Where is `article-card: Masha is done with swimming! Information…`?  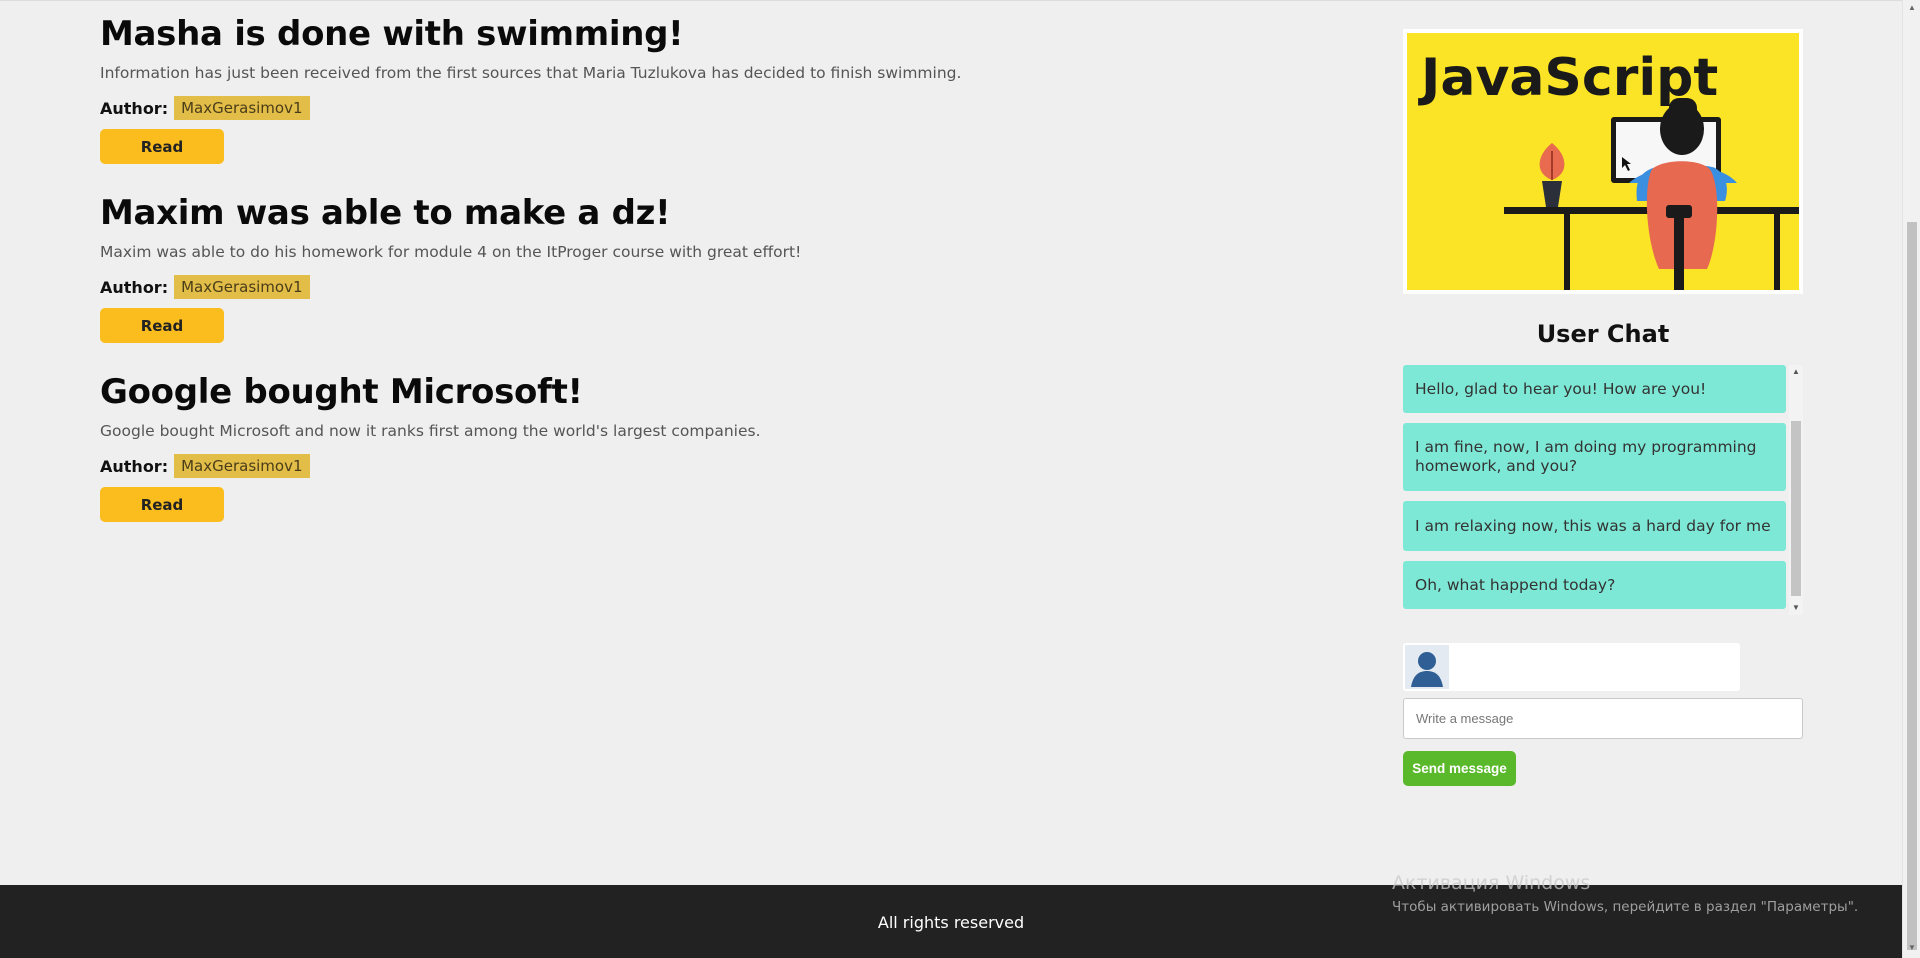
article-card: Masha is done with swimming! Information… is located at coordinates (700, 99).